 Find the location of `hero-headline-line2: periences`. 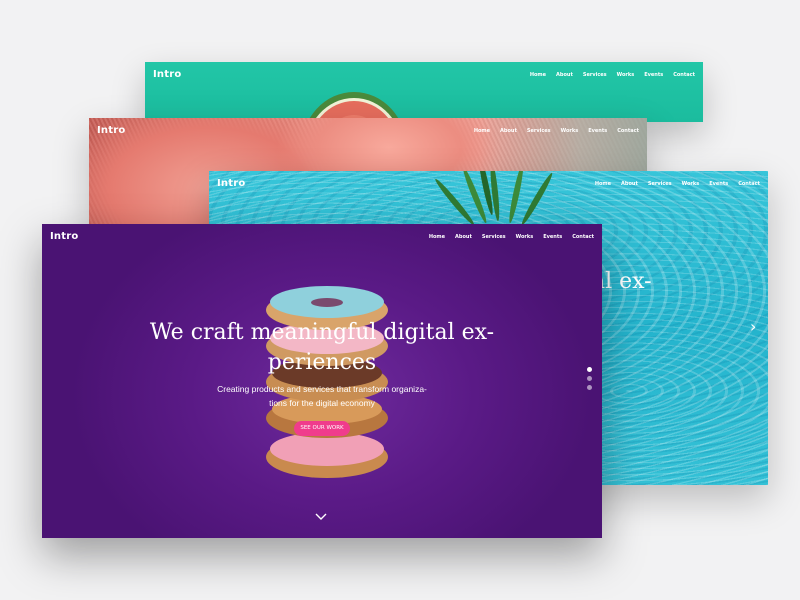

hero-headline-line2: periences is located at coordinates (322, 362).